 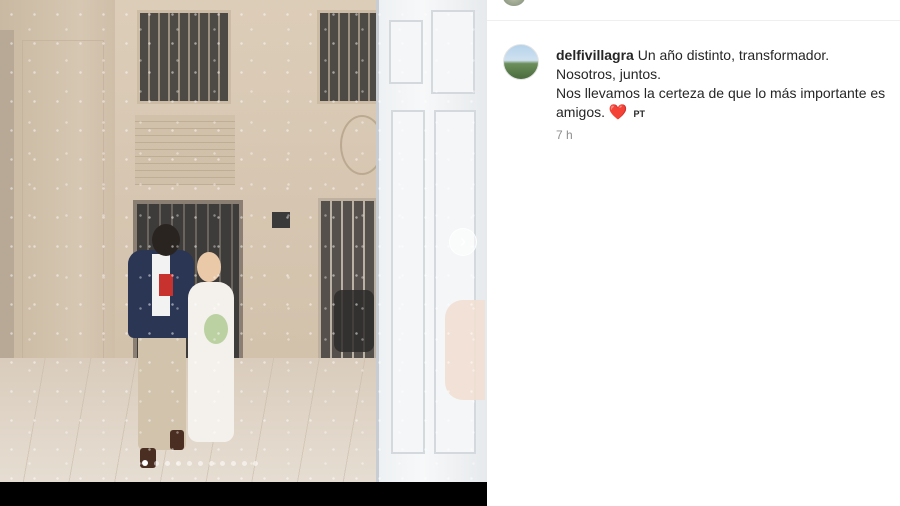 I want to click on heart-icon: ❤️, so click(x=618, y=112).